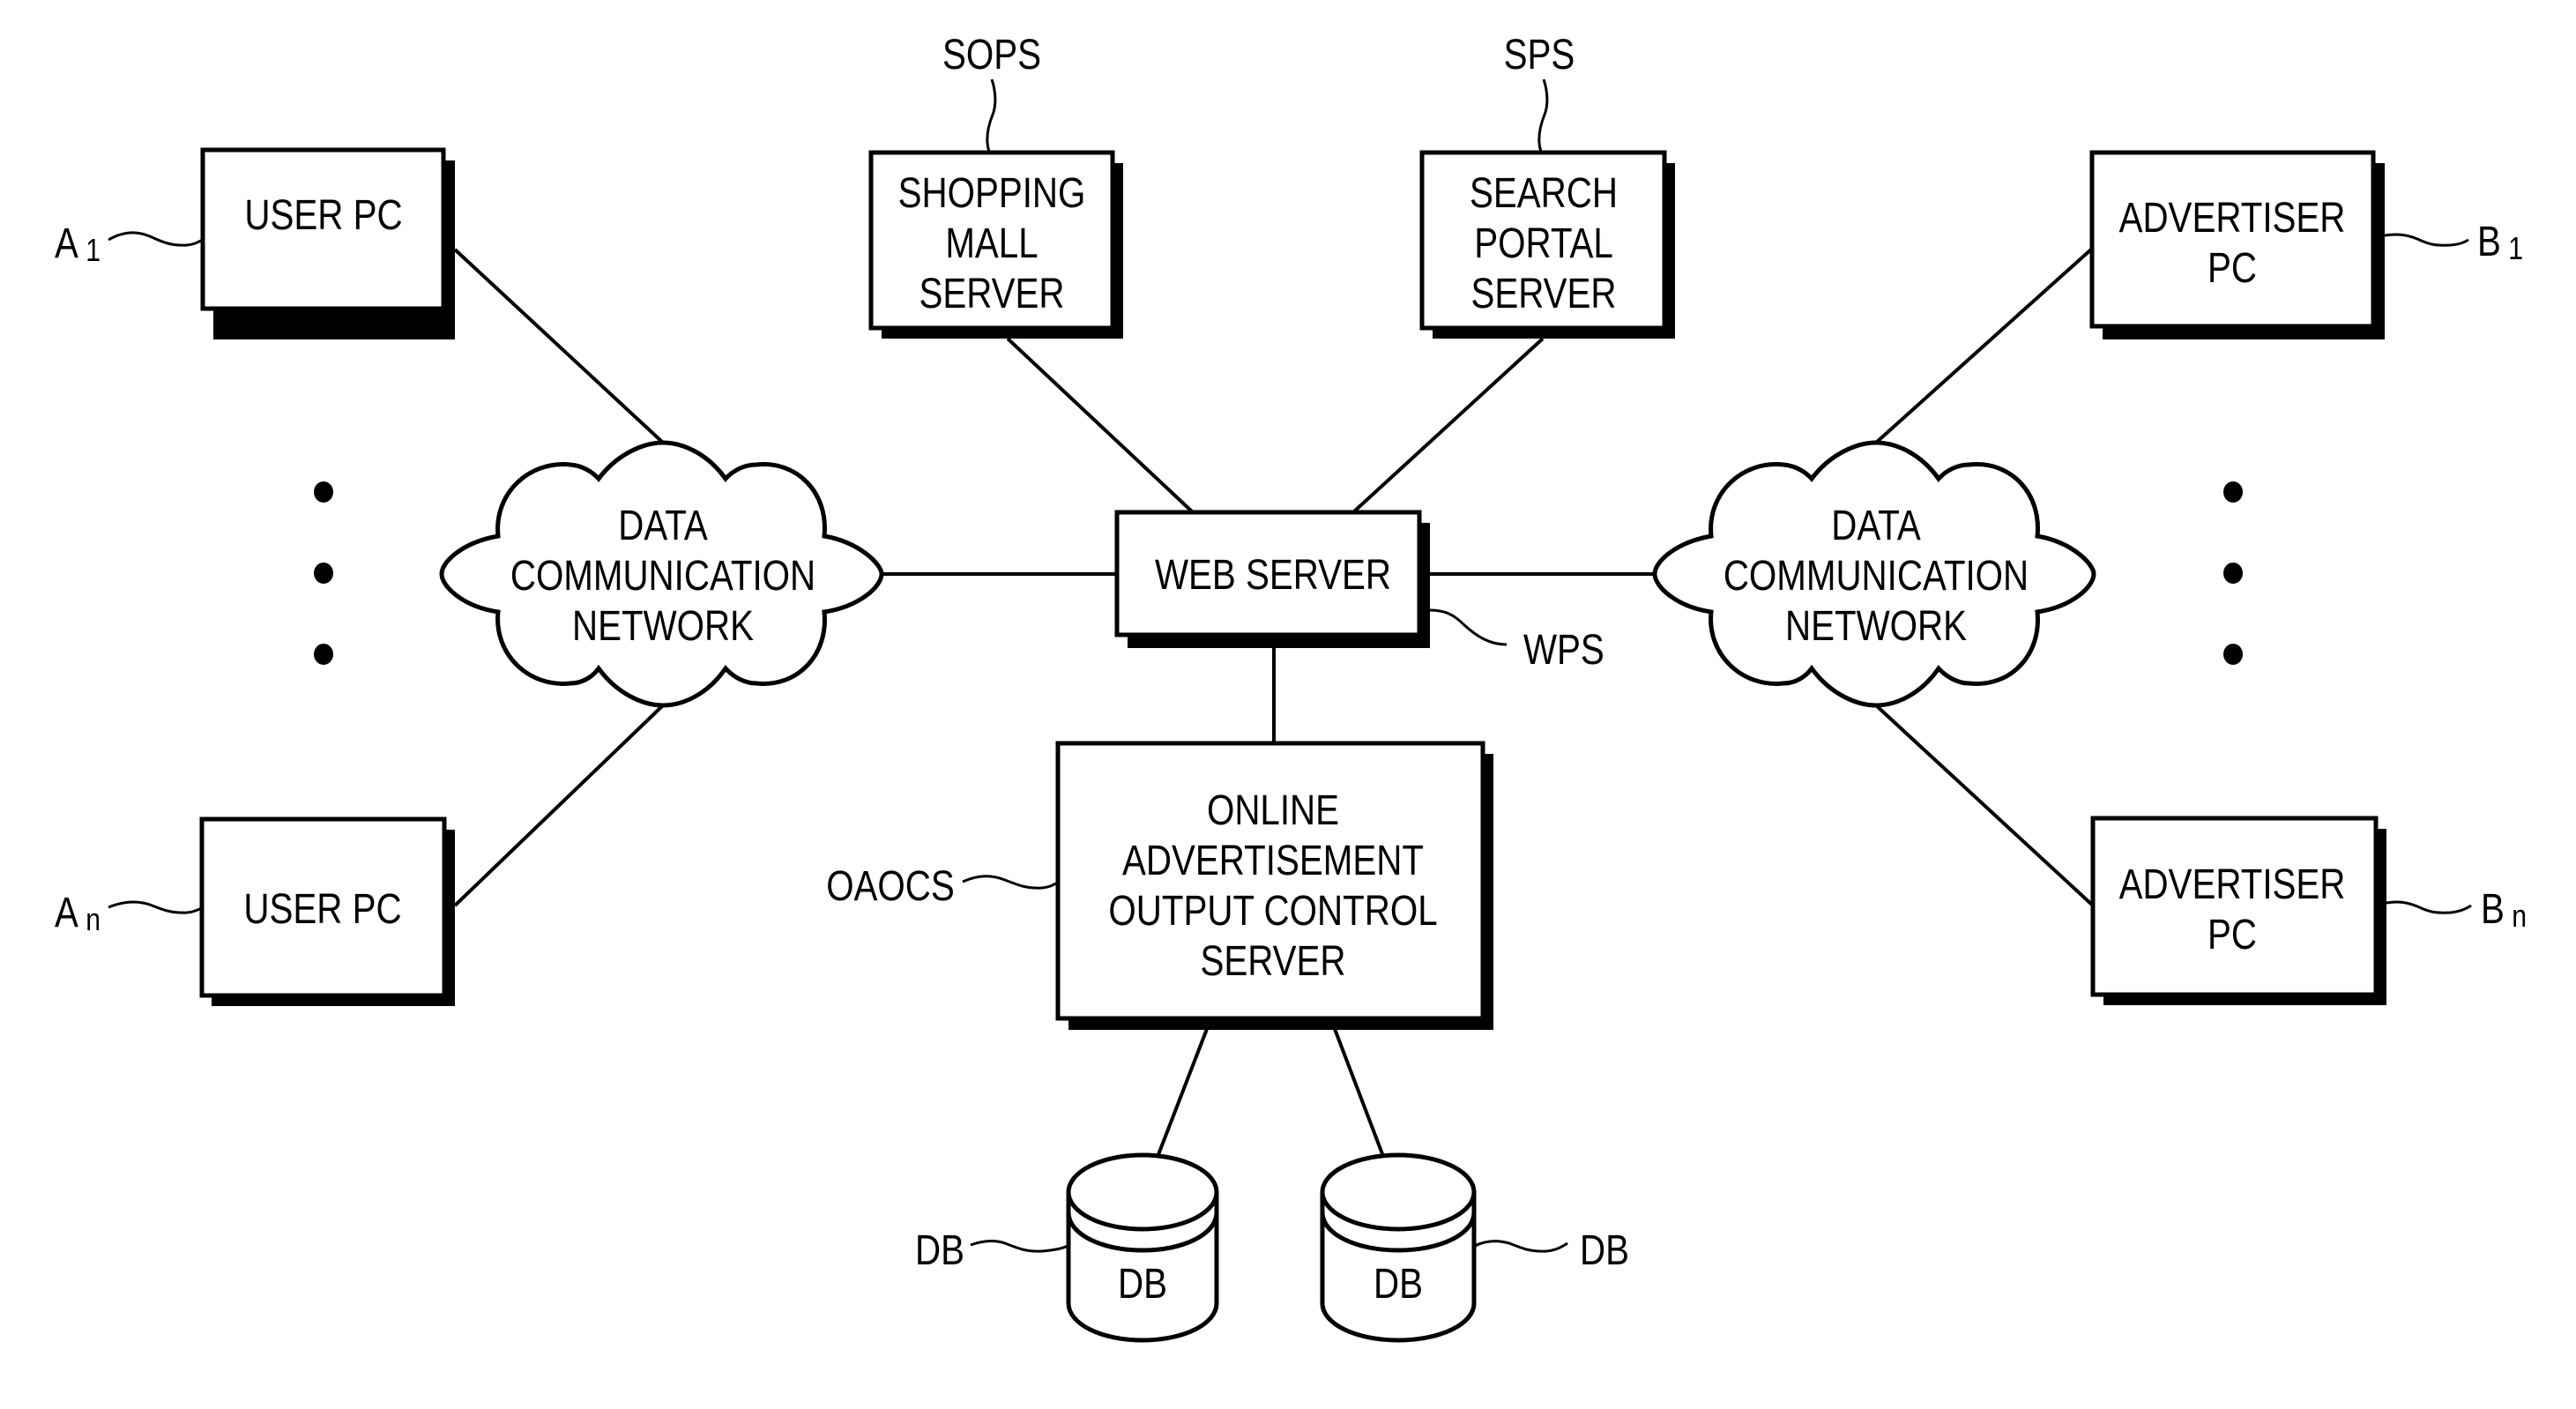 This screenshot has width=2576, height=1409. What do you see at coordinates (1985, 805) in the screenshot?
I see `edge-right-network-to-advertiser-pc-n` at bounding box center [1985, 805].